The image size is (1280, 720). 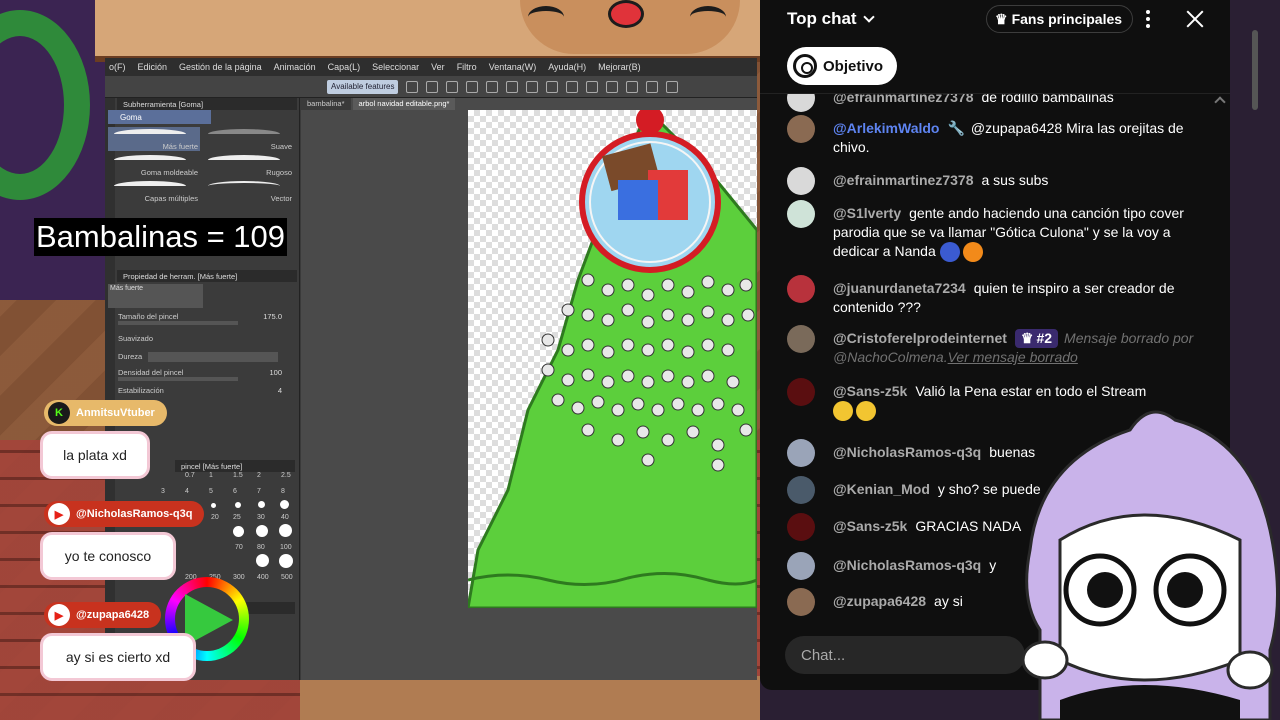 I want to click on prop-value: 100, so click(x=275, y=372).